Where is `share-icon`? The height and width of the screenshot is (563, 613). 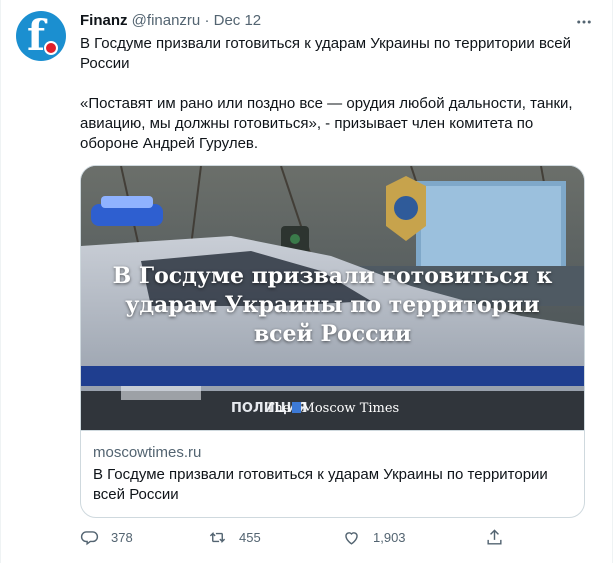
share-icon is located at coordinates (494, 537).